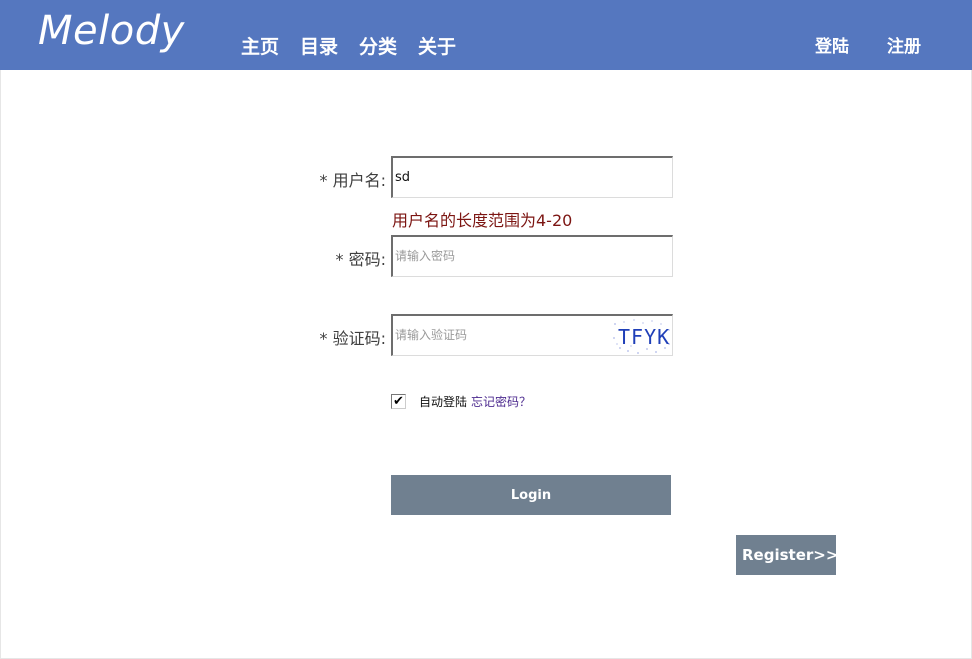  Describe the element at coordinates (352, 338) in the screenshot. I see `captcha-label: * 验证码:` at that location.